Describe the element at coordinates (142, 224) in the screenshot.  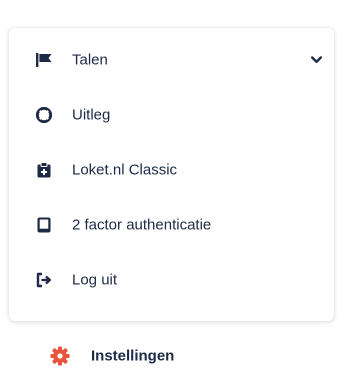
I see `menu-item-label: 2 factor authenticatie` at that location.